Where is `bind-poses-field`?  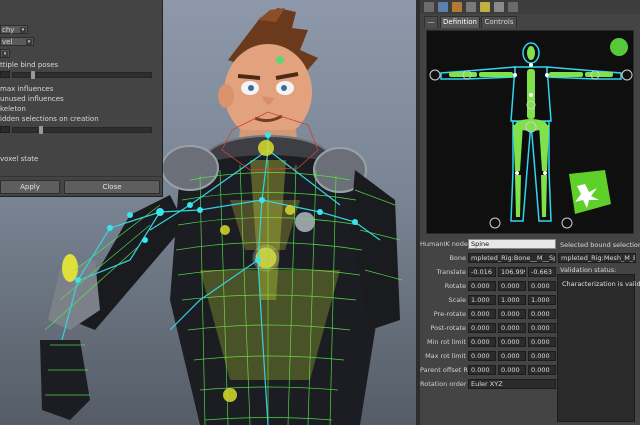 bind-poses-field is located at coordinates (5, 74).